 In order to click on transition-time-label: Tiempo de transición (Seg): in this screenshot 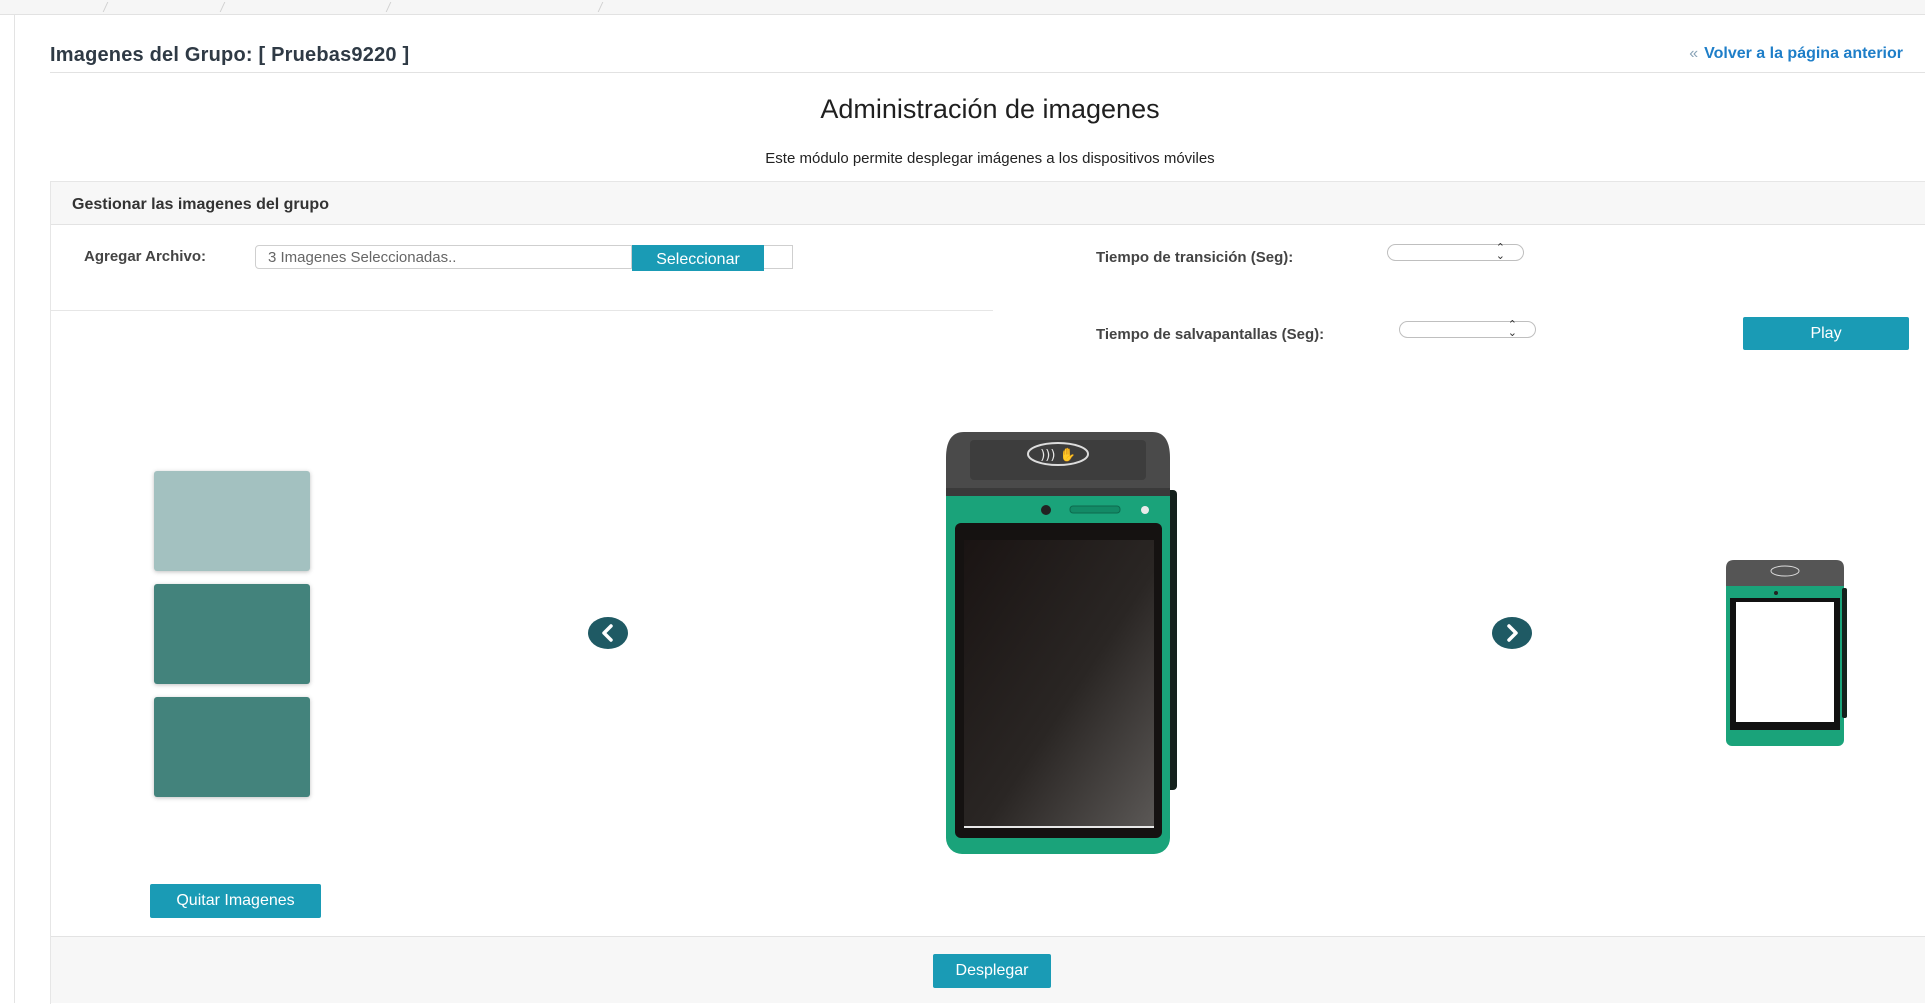, I will do `click(1195, 257)`.